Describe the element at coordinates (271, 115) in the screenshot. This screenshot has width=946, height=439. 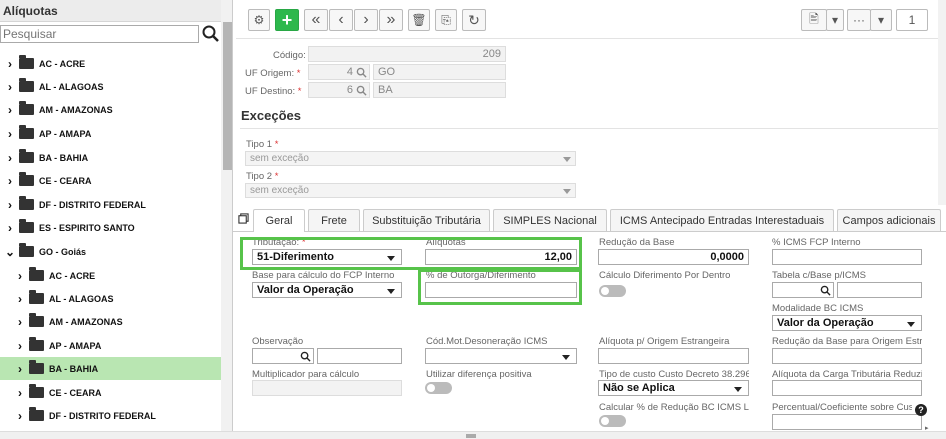
I see `excecoes-title: Exceções` at that location.